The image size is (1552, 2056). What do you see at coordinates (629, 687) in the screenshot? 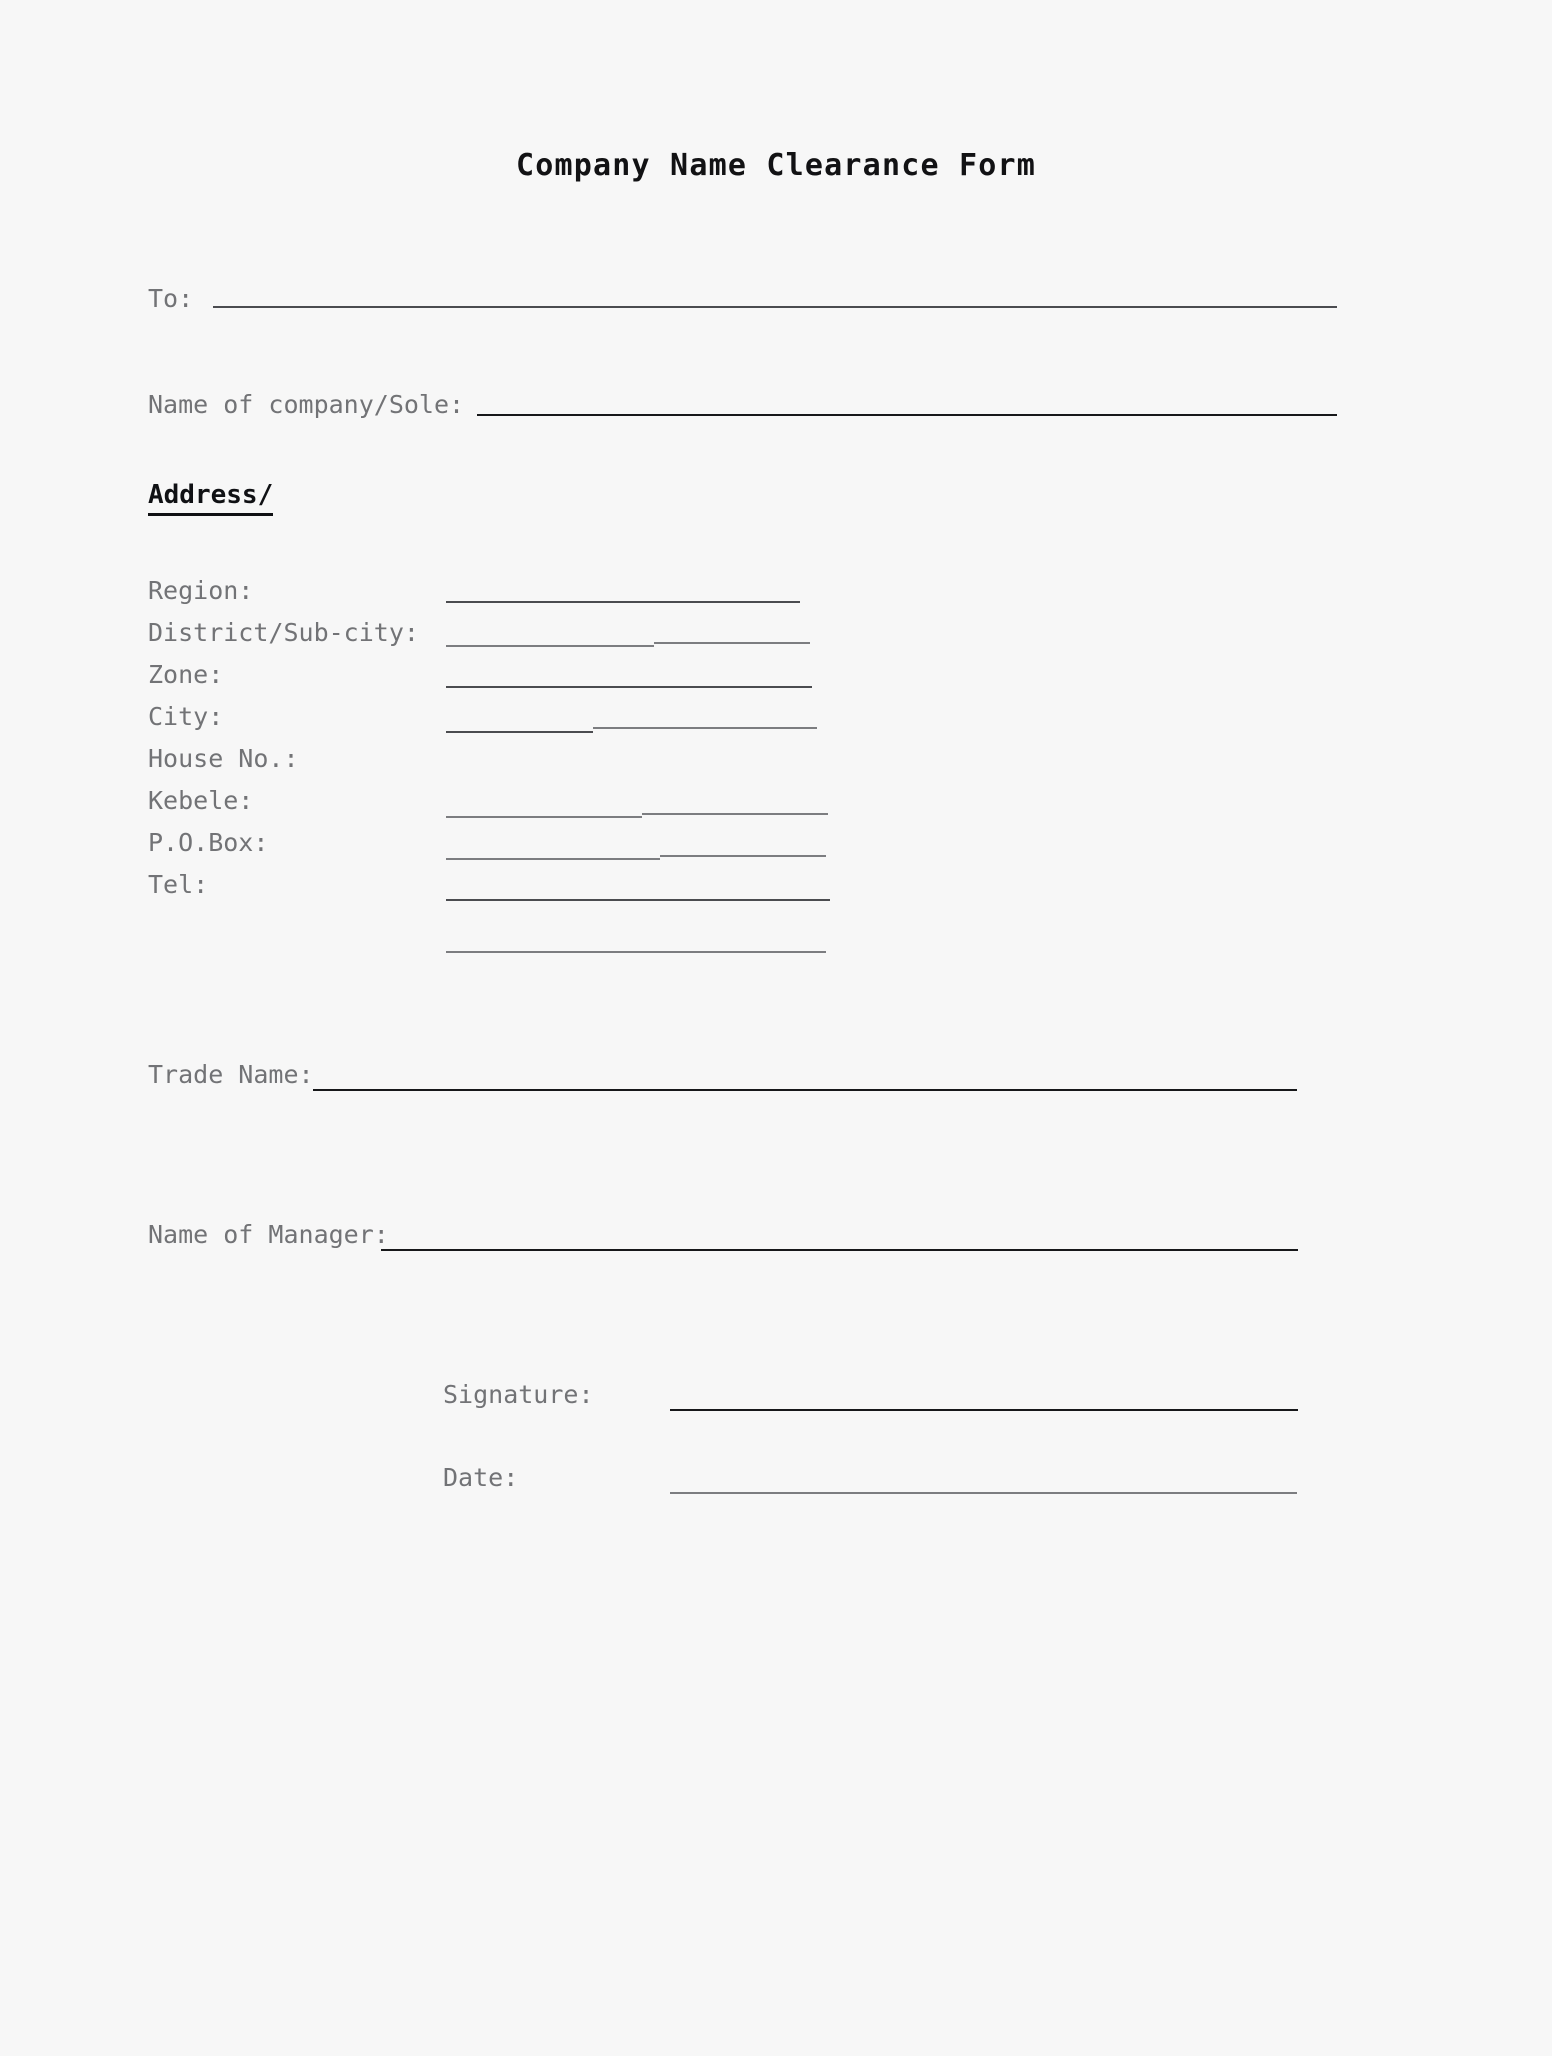
I see `field-input-zone` at bounding box center [629, 687].